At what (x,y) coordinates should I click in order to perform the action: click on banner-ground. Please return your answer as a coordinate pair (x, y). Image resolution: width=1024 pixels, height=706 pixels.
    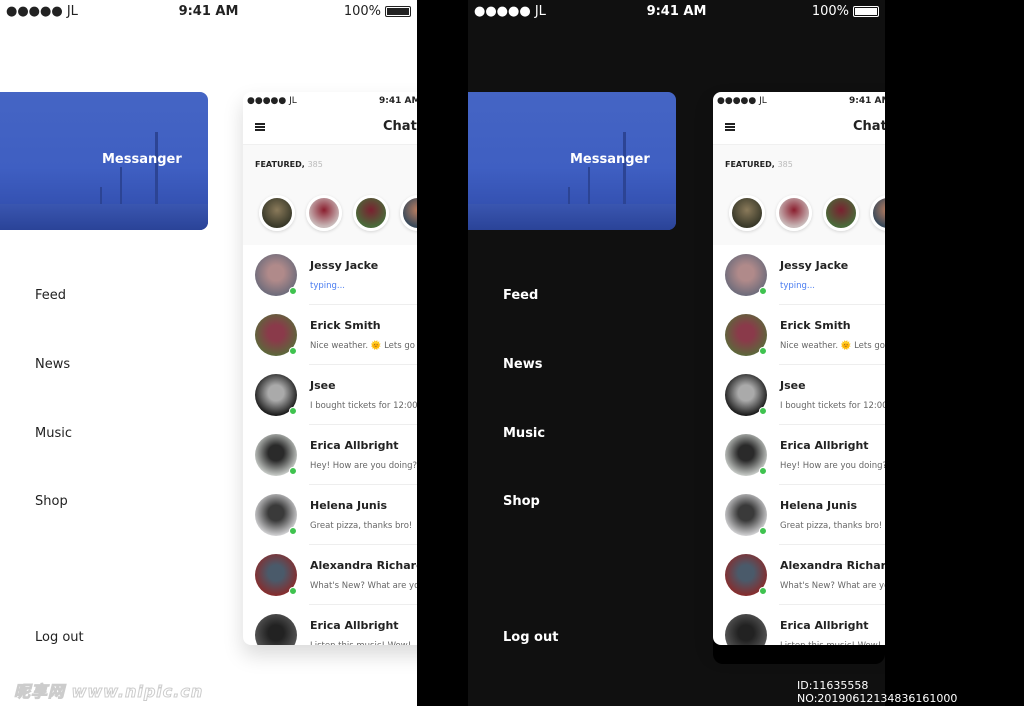
    Looking at the image, I should click on (572, 217).